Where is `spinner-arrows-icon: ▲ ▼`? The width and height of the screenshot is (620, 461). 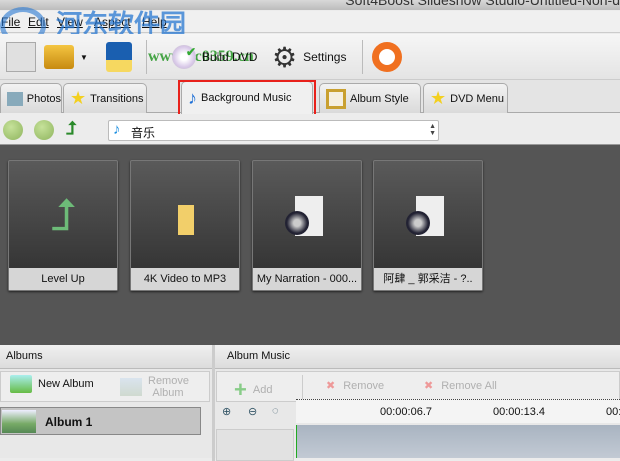 spinner-arrows-icon: ▲ ▼ is located at coordinates (432, 130).